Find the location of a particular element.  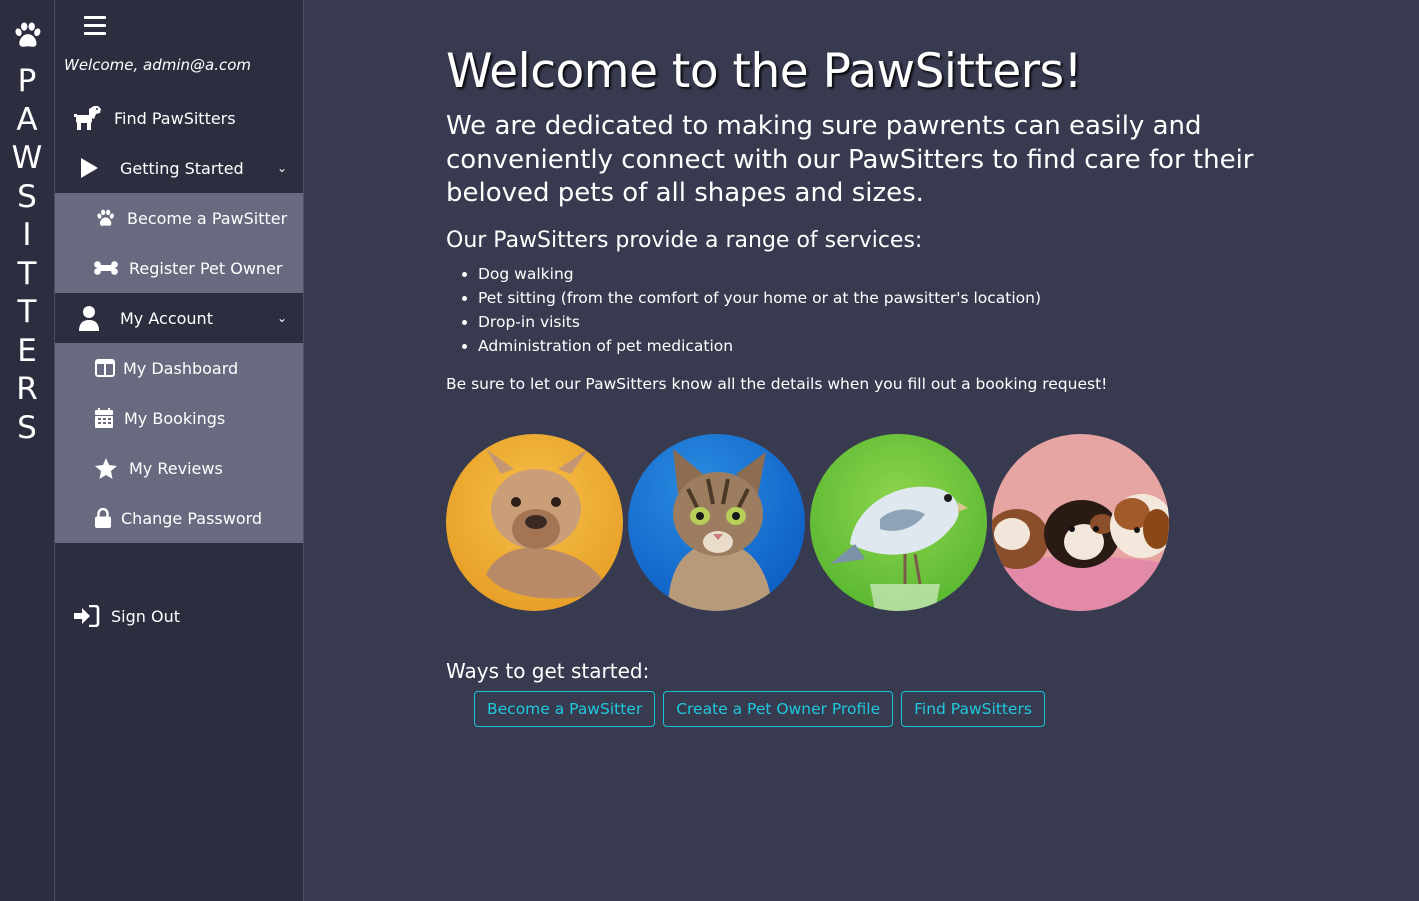

get-started-heading: Ways to get started: is located at coordinates (548, 671).